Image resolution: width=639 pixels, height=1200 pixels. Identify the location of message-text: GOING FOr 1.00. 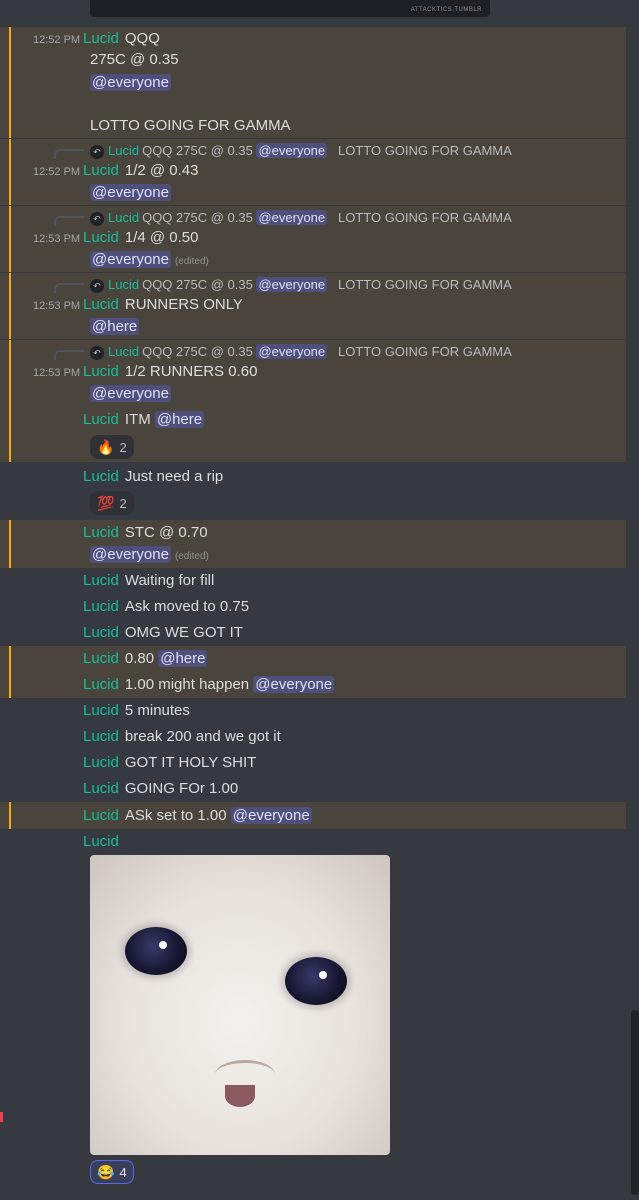
(181, 788).